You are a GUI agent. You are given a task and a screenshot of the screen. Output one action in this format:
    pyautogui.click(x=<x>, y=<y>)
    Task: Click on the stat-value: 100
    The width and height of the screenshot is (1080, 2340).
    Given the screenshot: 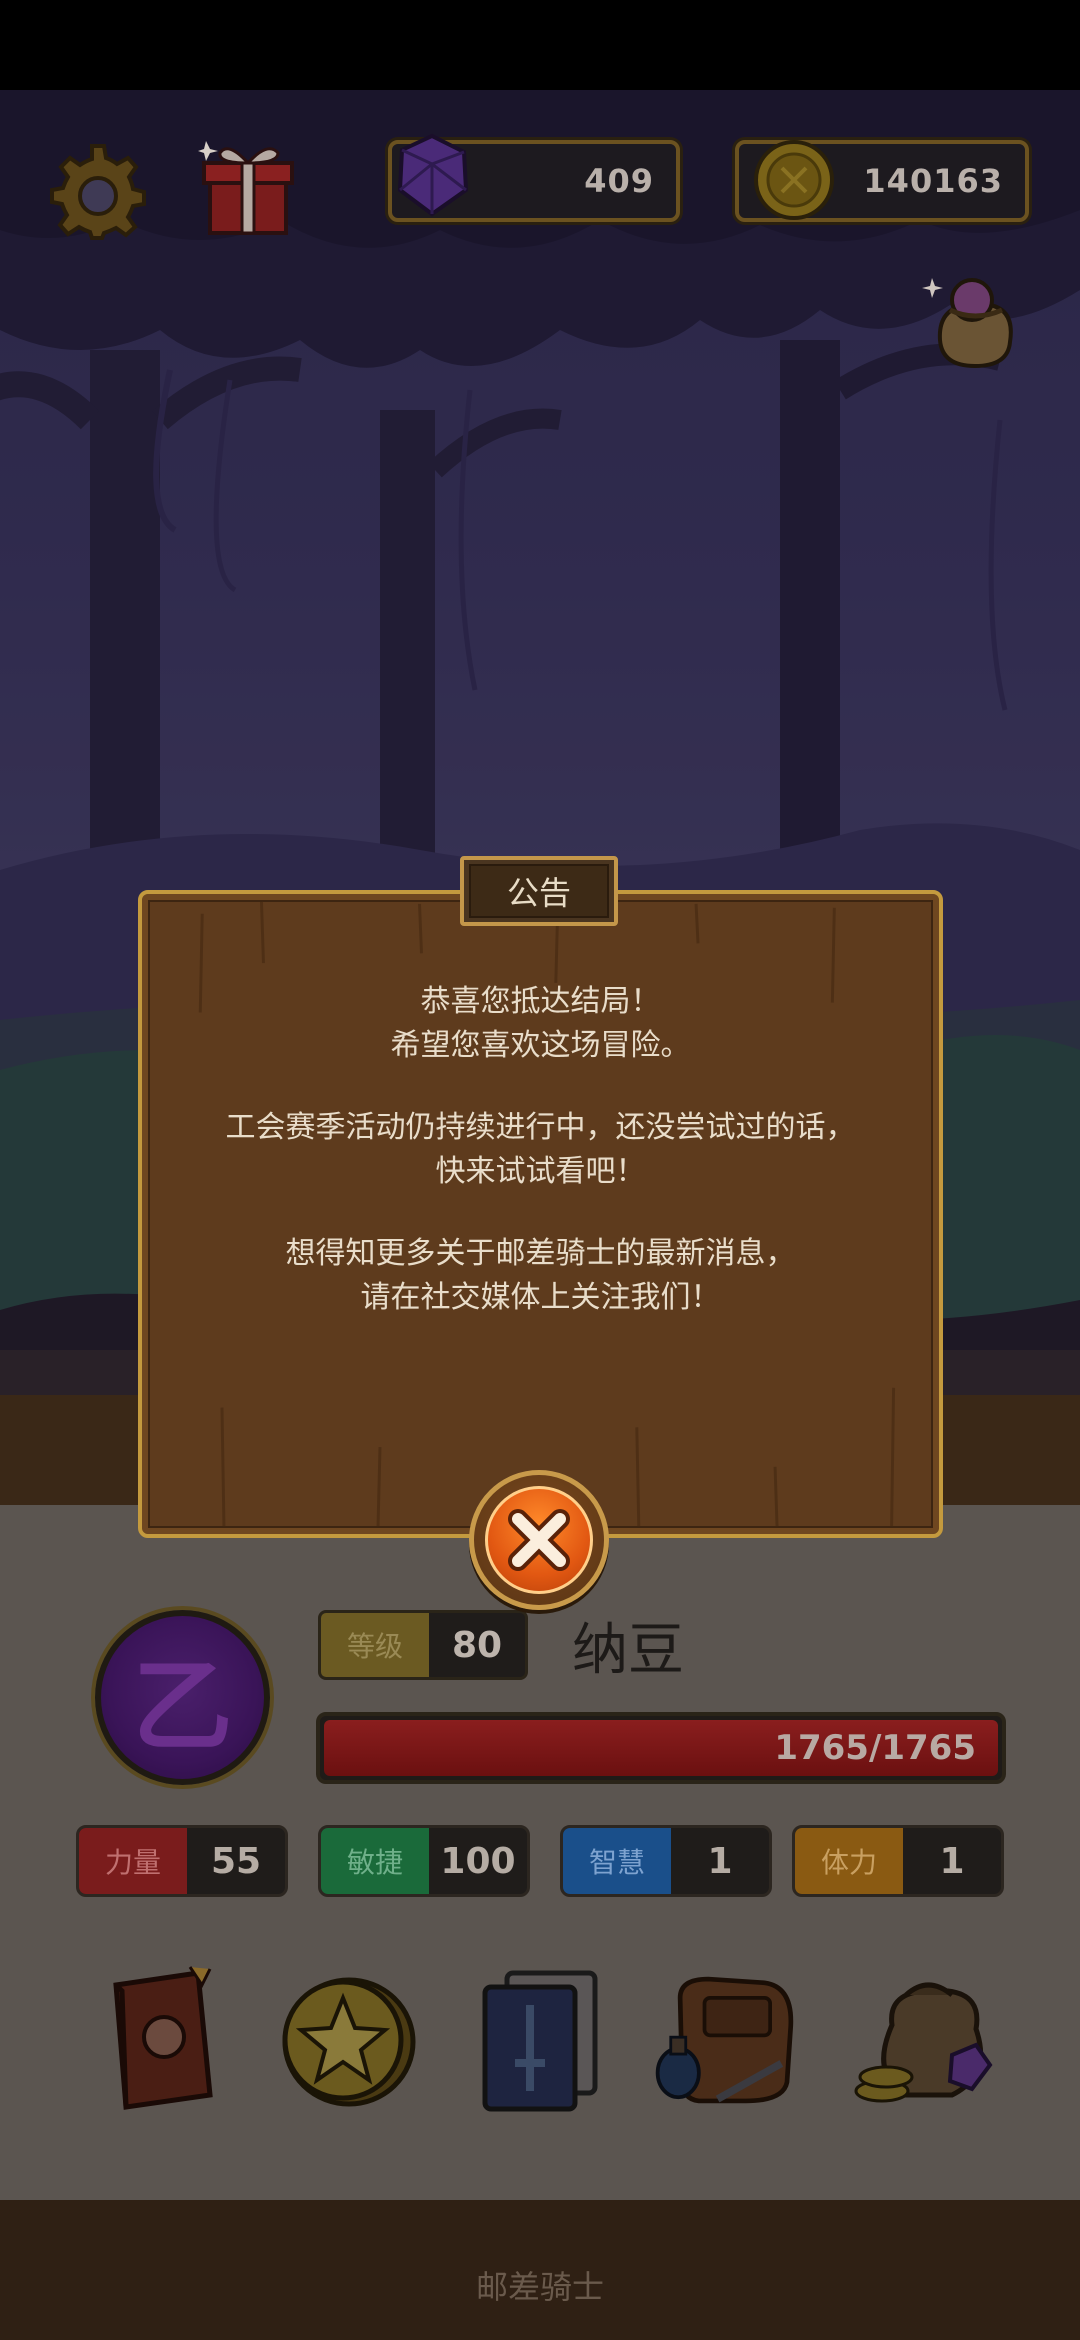 What is the action you would take?
    pyautogui.click(x=478, y=1861)
    